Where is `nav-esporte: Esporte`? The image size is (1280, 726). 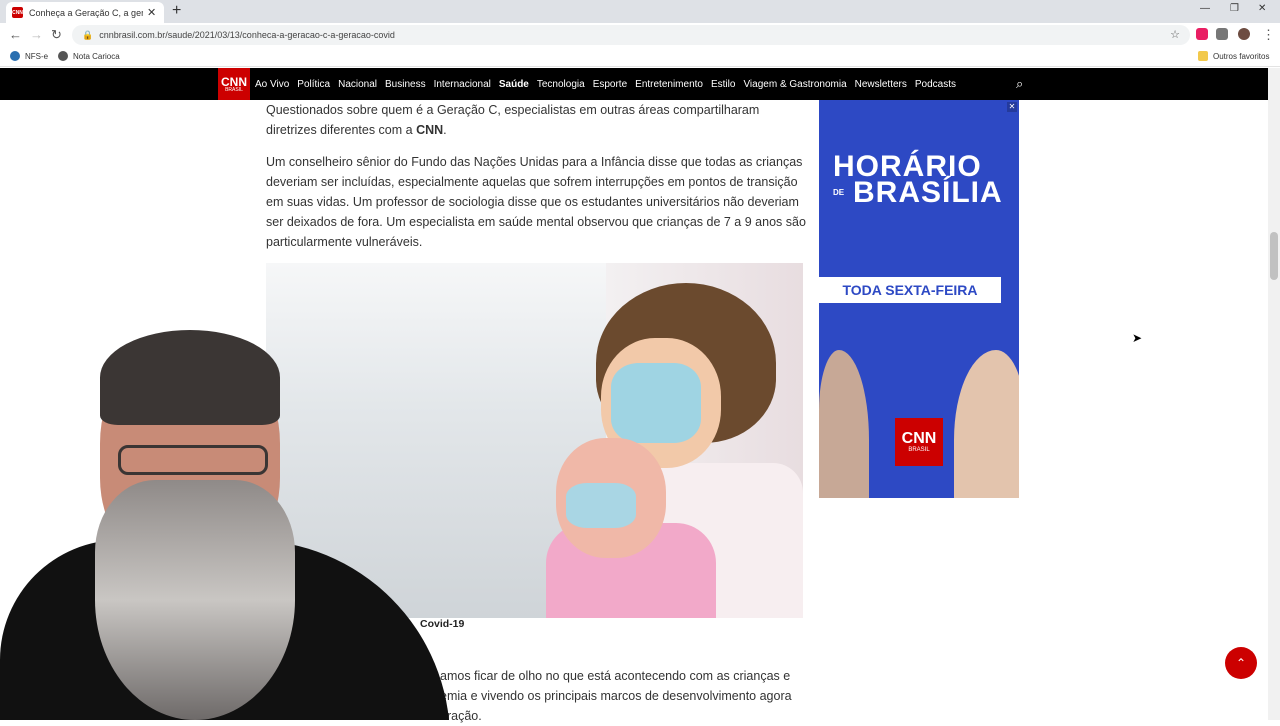
nav-esporte: Esporte is located at coordinates (610, 84).